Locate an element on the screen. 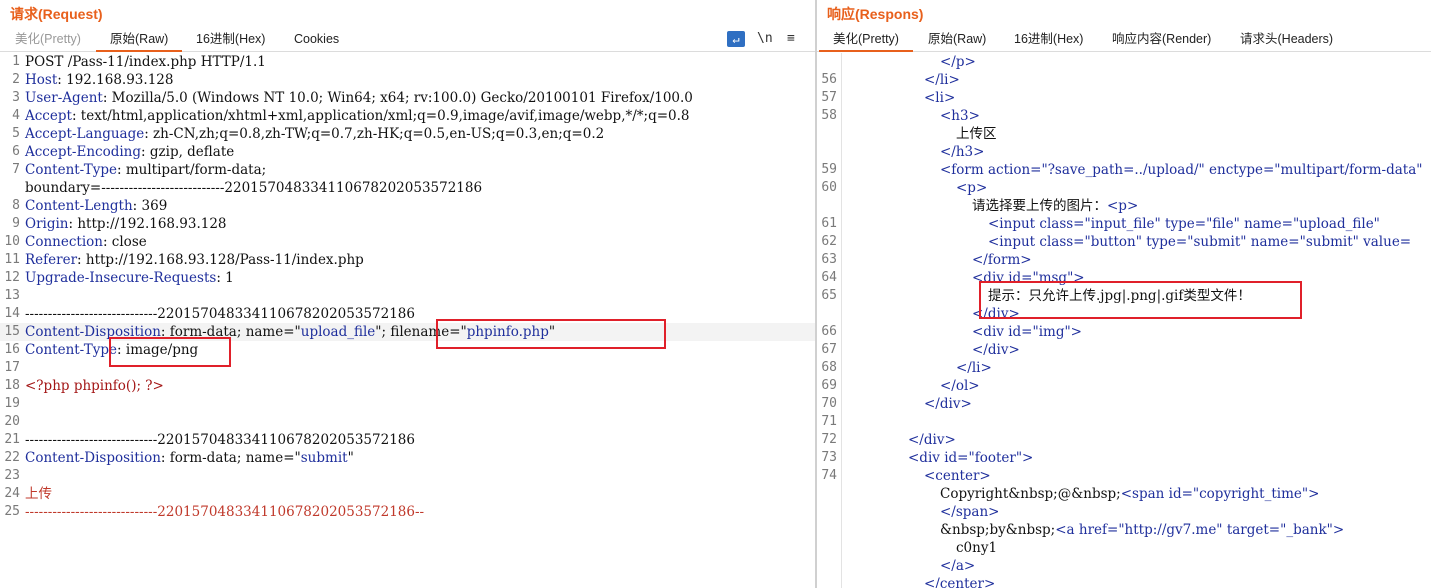 The image size is (1431, 588). code-token: > is located at coordinates (1028, 458).